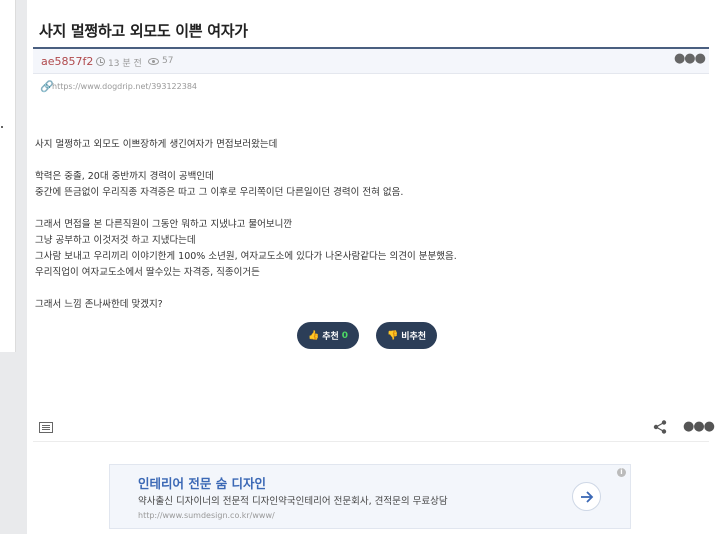 This screenshot has height=534, width=720. I want to click on body-line: 그냥 공부하고 이것저것 하고 지냈다는데, so click(115, 240).